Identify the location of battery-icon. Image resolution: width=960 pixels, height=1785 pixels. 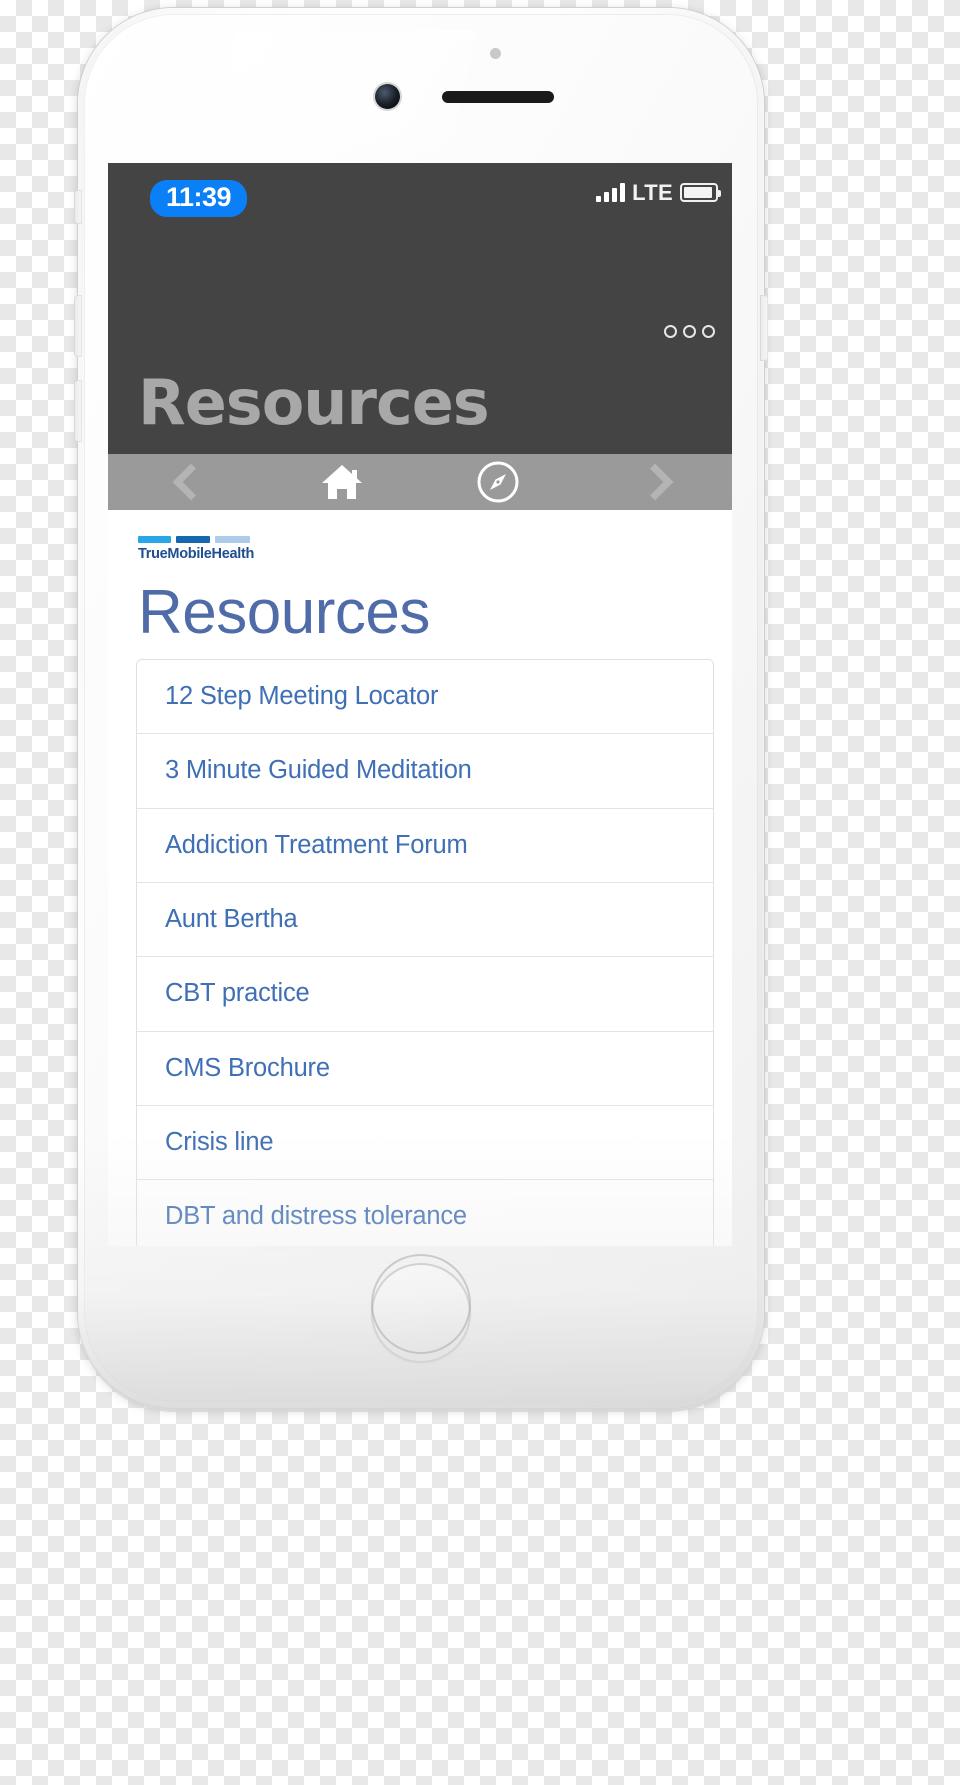
(700, 192).